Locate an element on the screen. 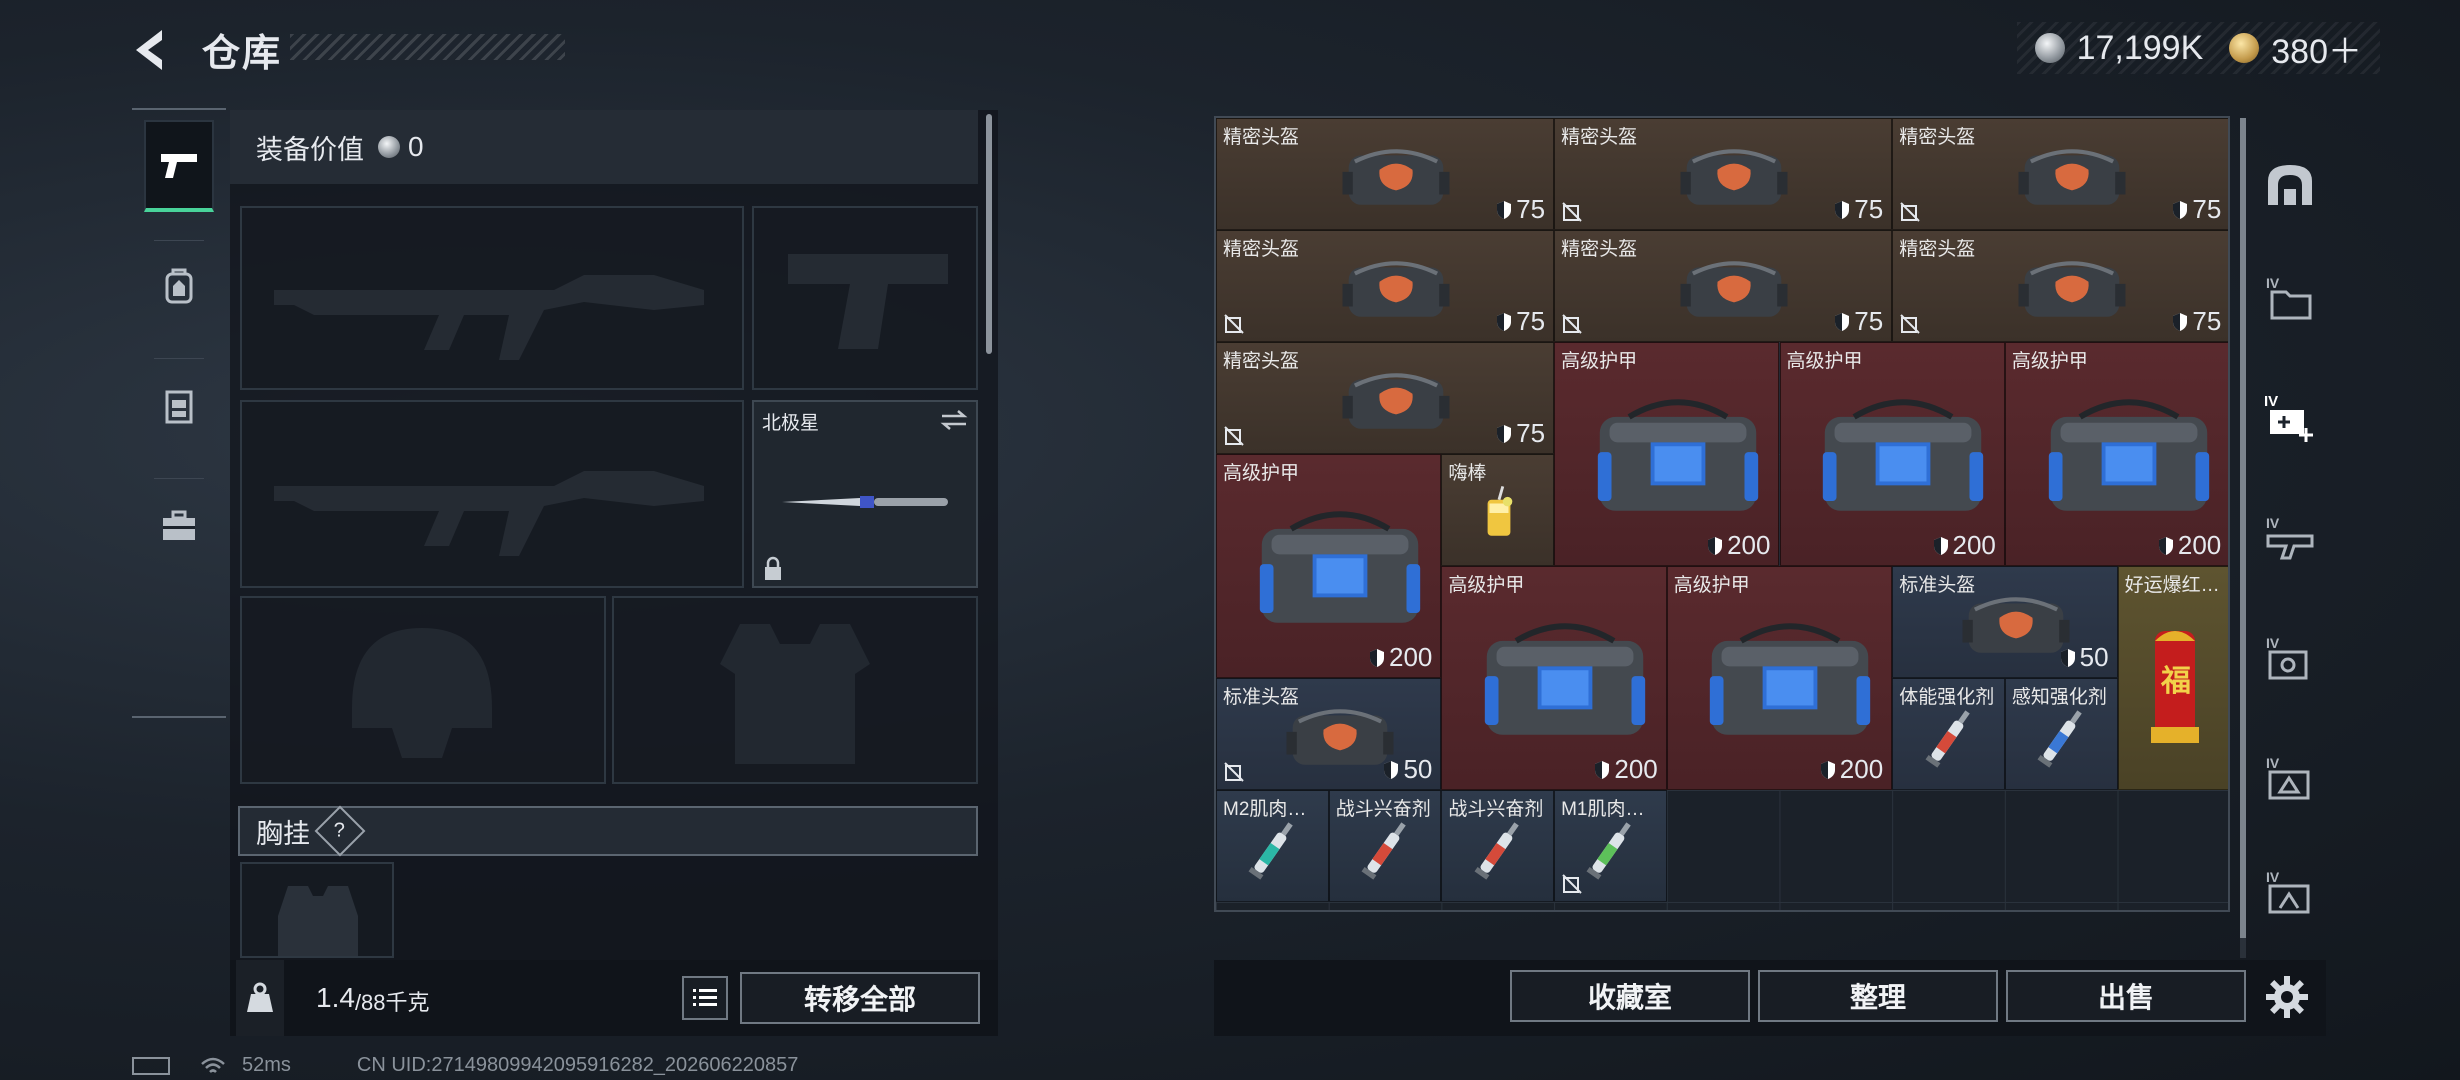 Image resolution: width=2460 pixels, height=1080 pixels. sell-button: 出售 is located at coordinates (2126, 996).